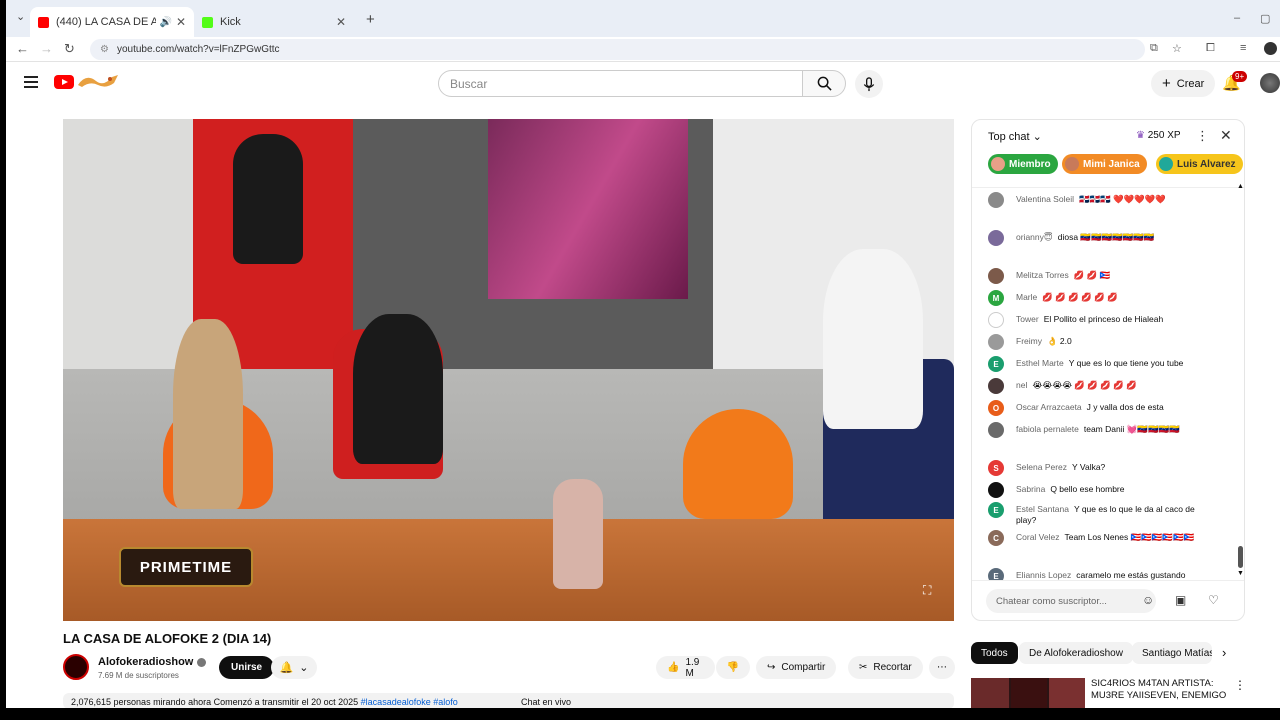  I want to click on xp-indicator: ♛ 250 XP, so click(1158, 135).